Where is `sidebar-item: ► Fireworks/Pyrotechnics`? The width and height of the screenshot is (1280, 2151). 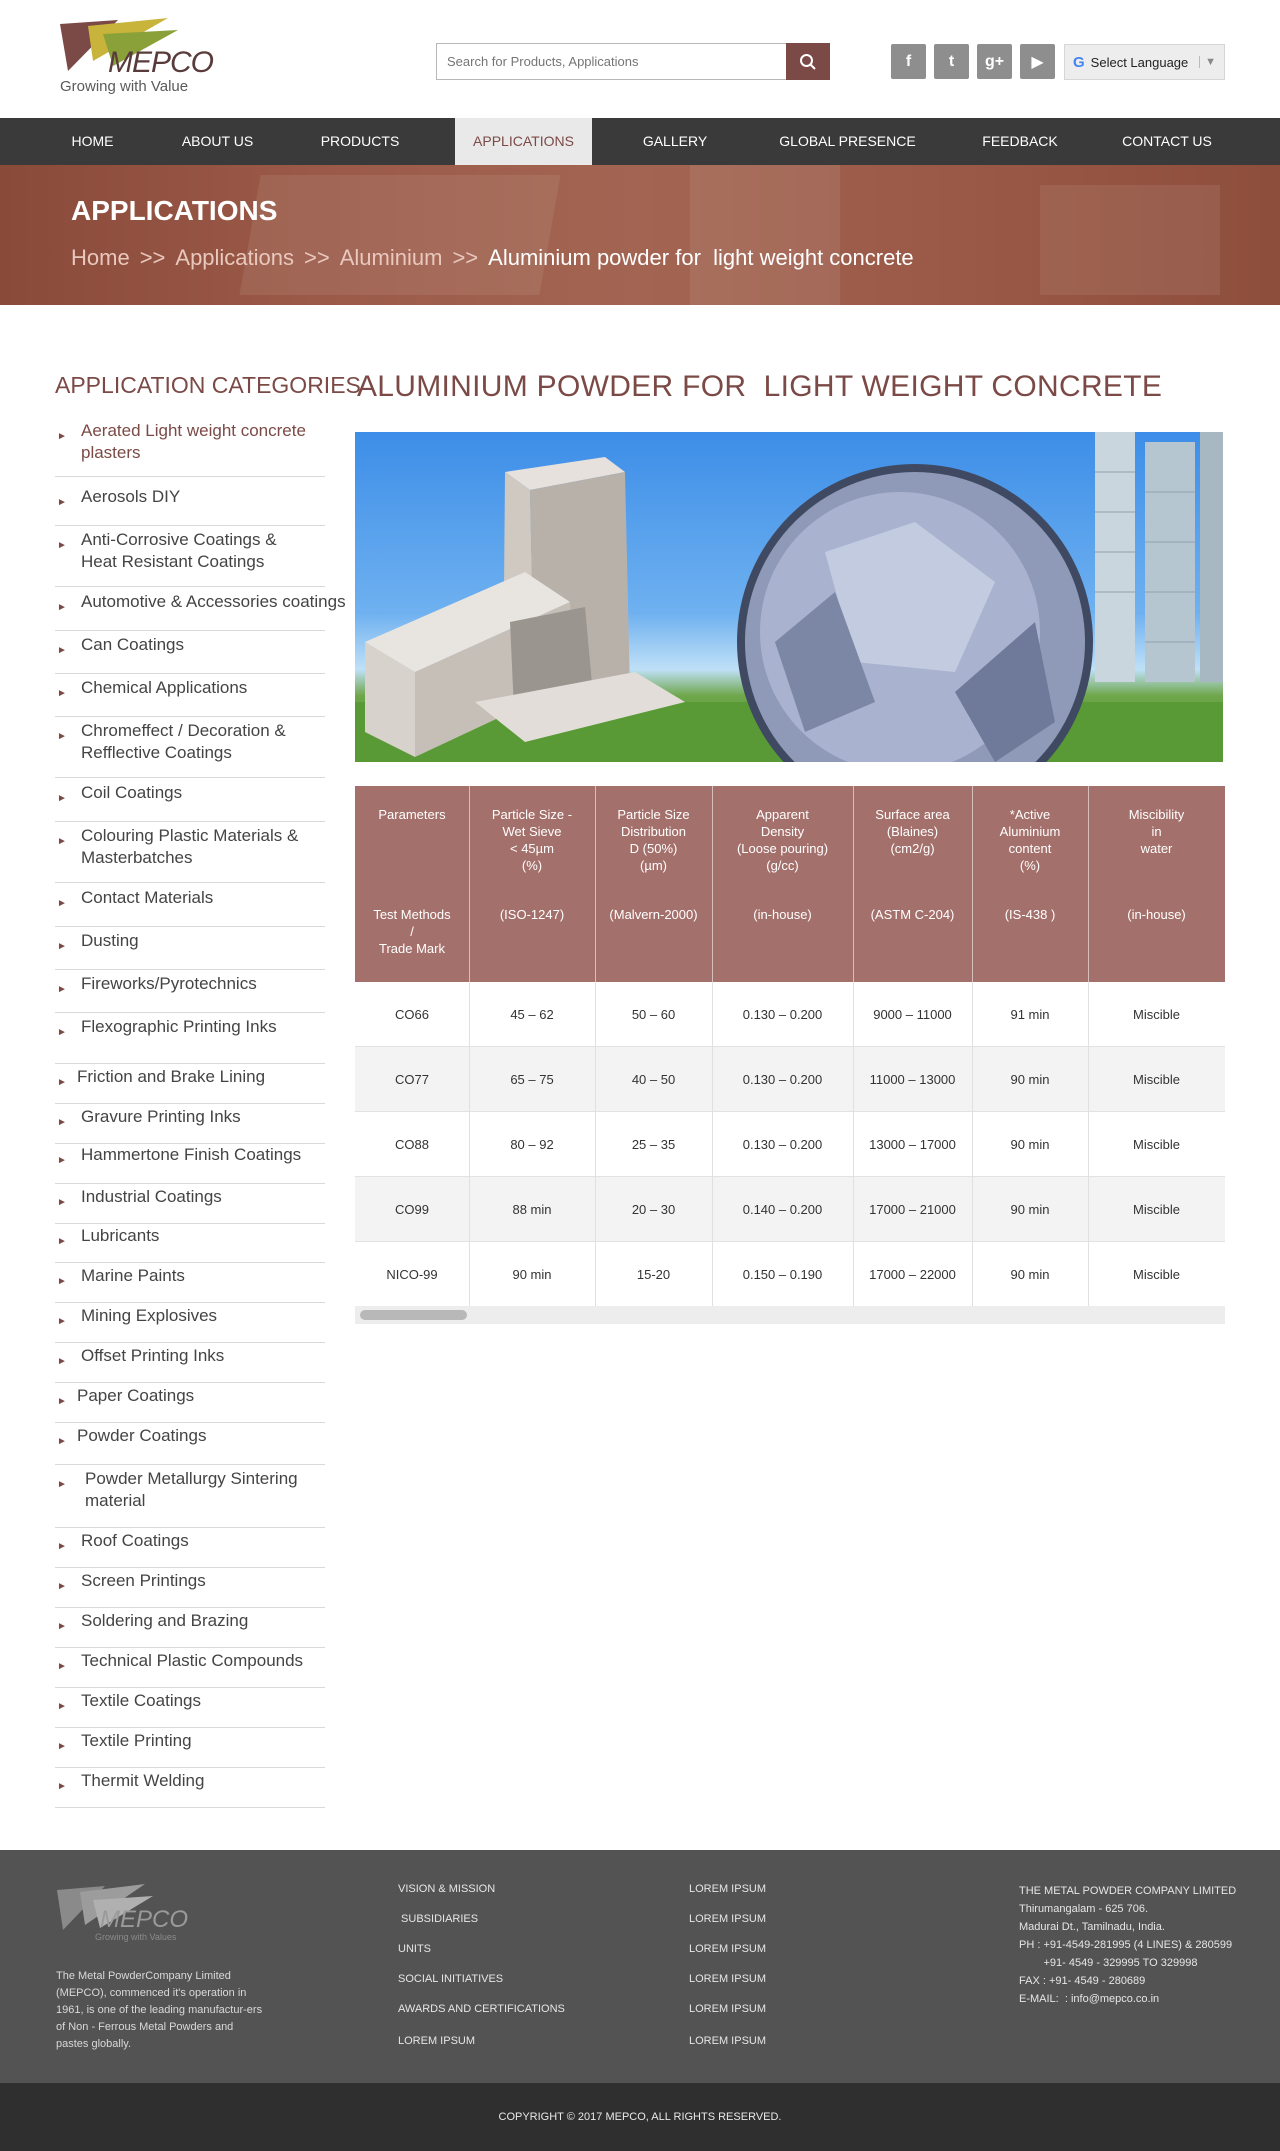
sidebar-item: ► Fireworks/Pyrotechnics is located at coordinates (190, 993).